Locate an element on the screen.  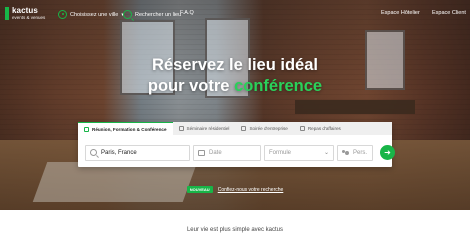
headline-accent: conférence is located at coordinates (278, 86).